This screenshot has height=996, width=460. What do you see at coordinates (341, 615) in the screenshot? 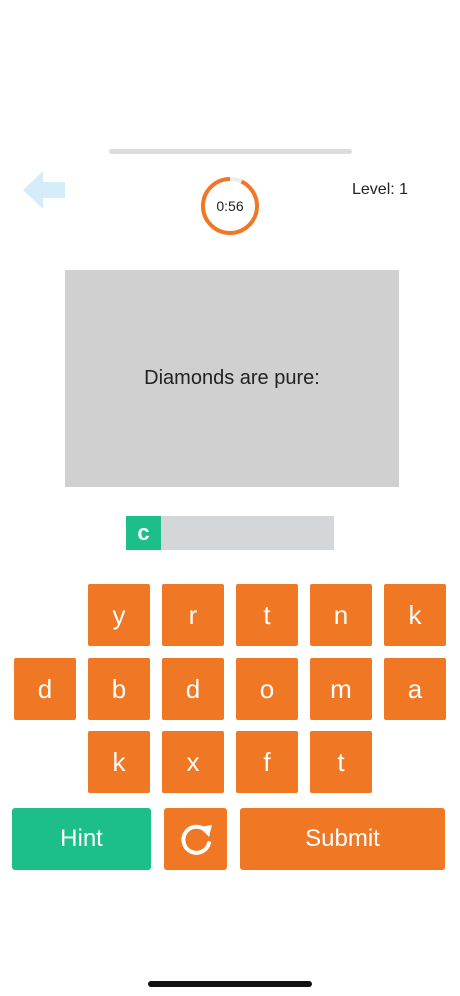
I see `letter-key: n` at bounding box center [341, 615].